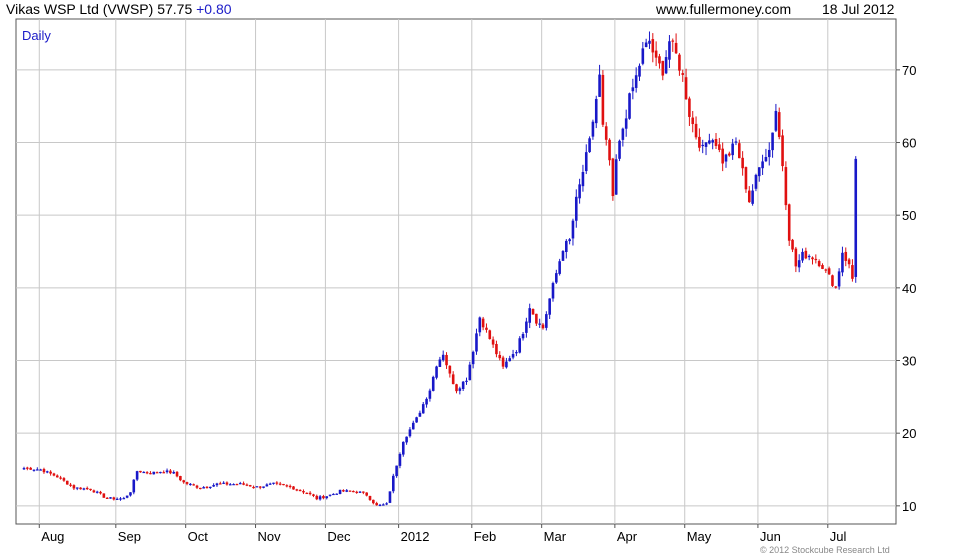  Describe the element at coordinates (909, 143) in the screenshot. I see `y-tick-label: 60` at that location.